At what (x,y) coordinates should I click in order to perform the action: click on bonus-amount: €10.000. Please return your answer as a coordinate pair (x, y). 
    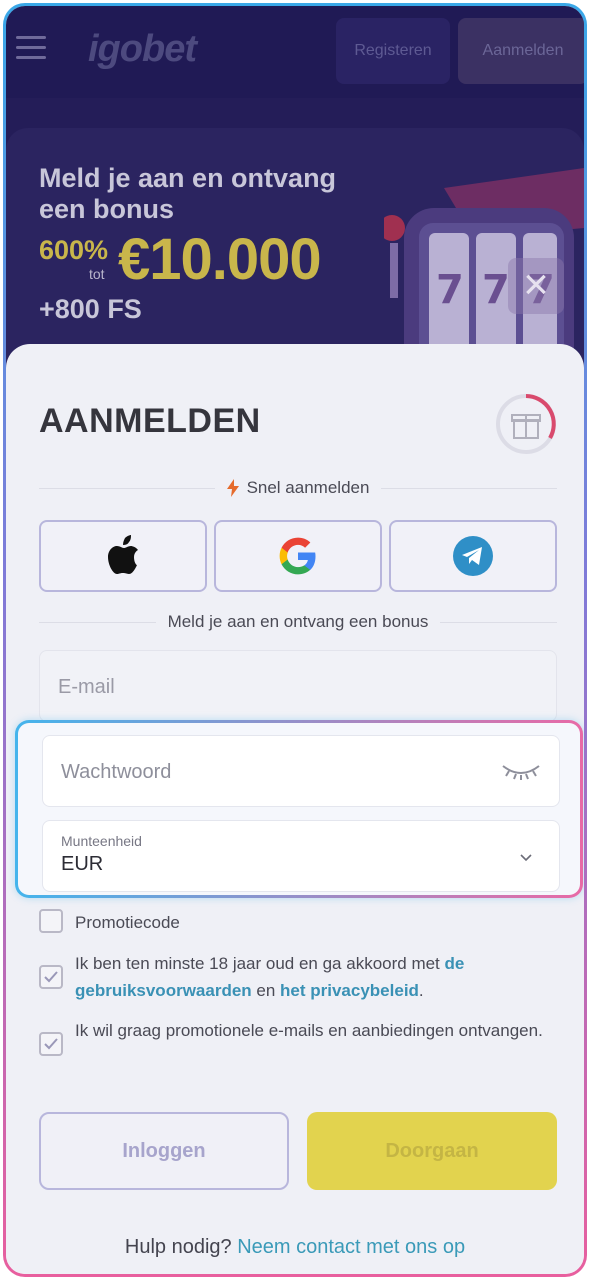
    Looking at the image, I should click on (220, 259).